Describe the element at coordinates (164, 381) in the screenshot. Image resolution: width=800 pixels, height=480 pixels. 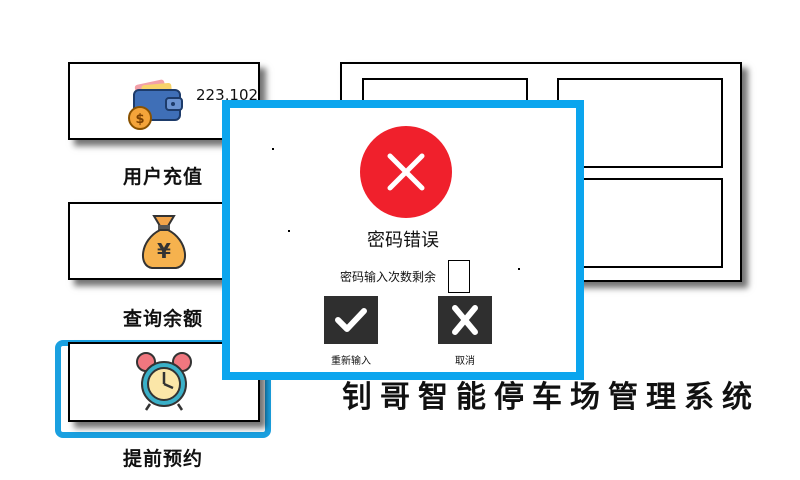
I see `alarm-clock-icon` at that location.